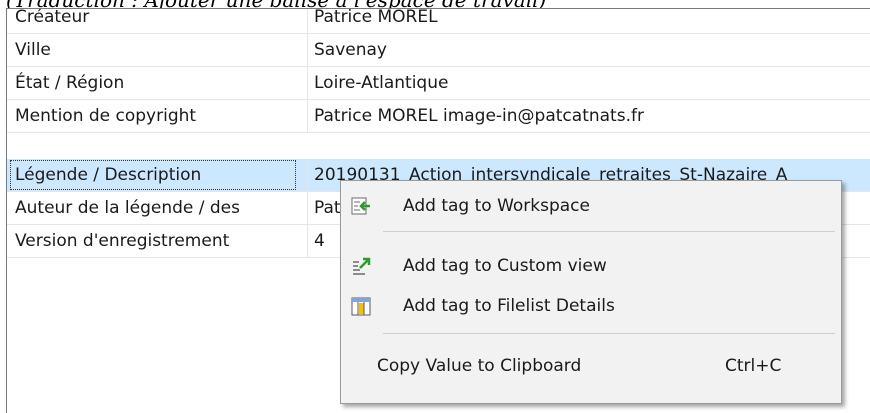 The width and height of the screenshot is (870, 413). I want to click on add-to-workspace-icon, so click(361, 206).